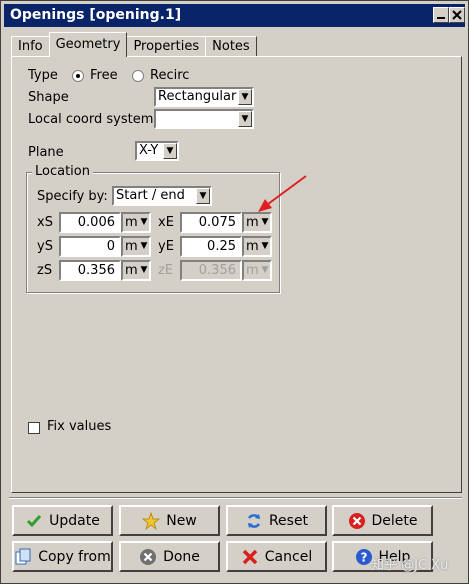  I want to click on new-button: New, so click(169, 520).